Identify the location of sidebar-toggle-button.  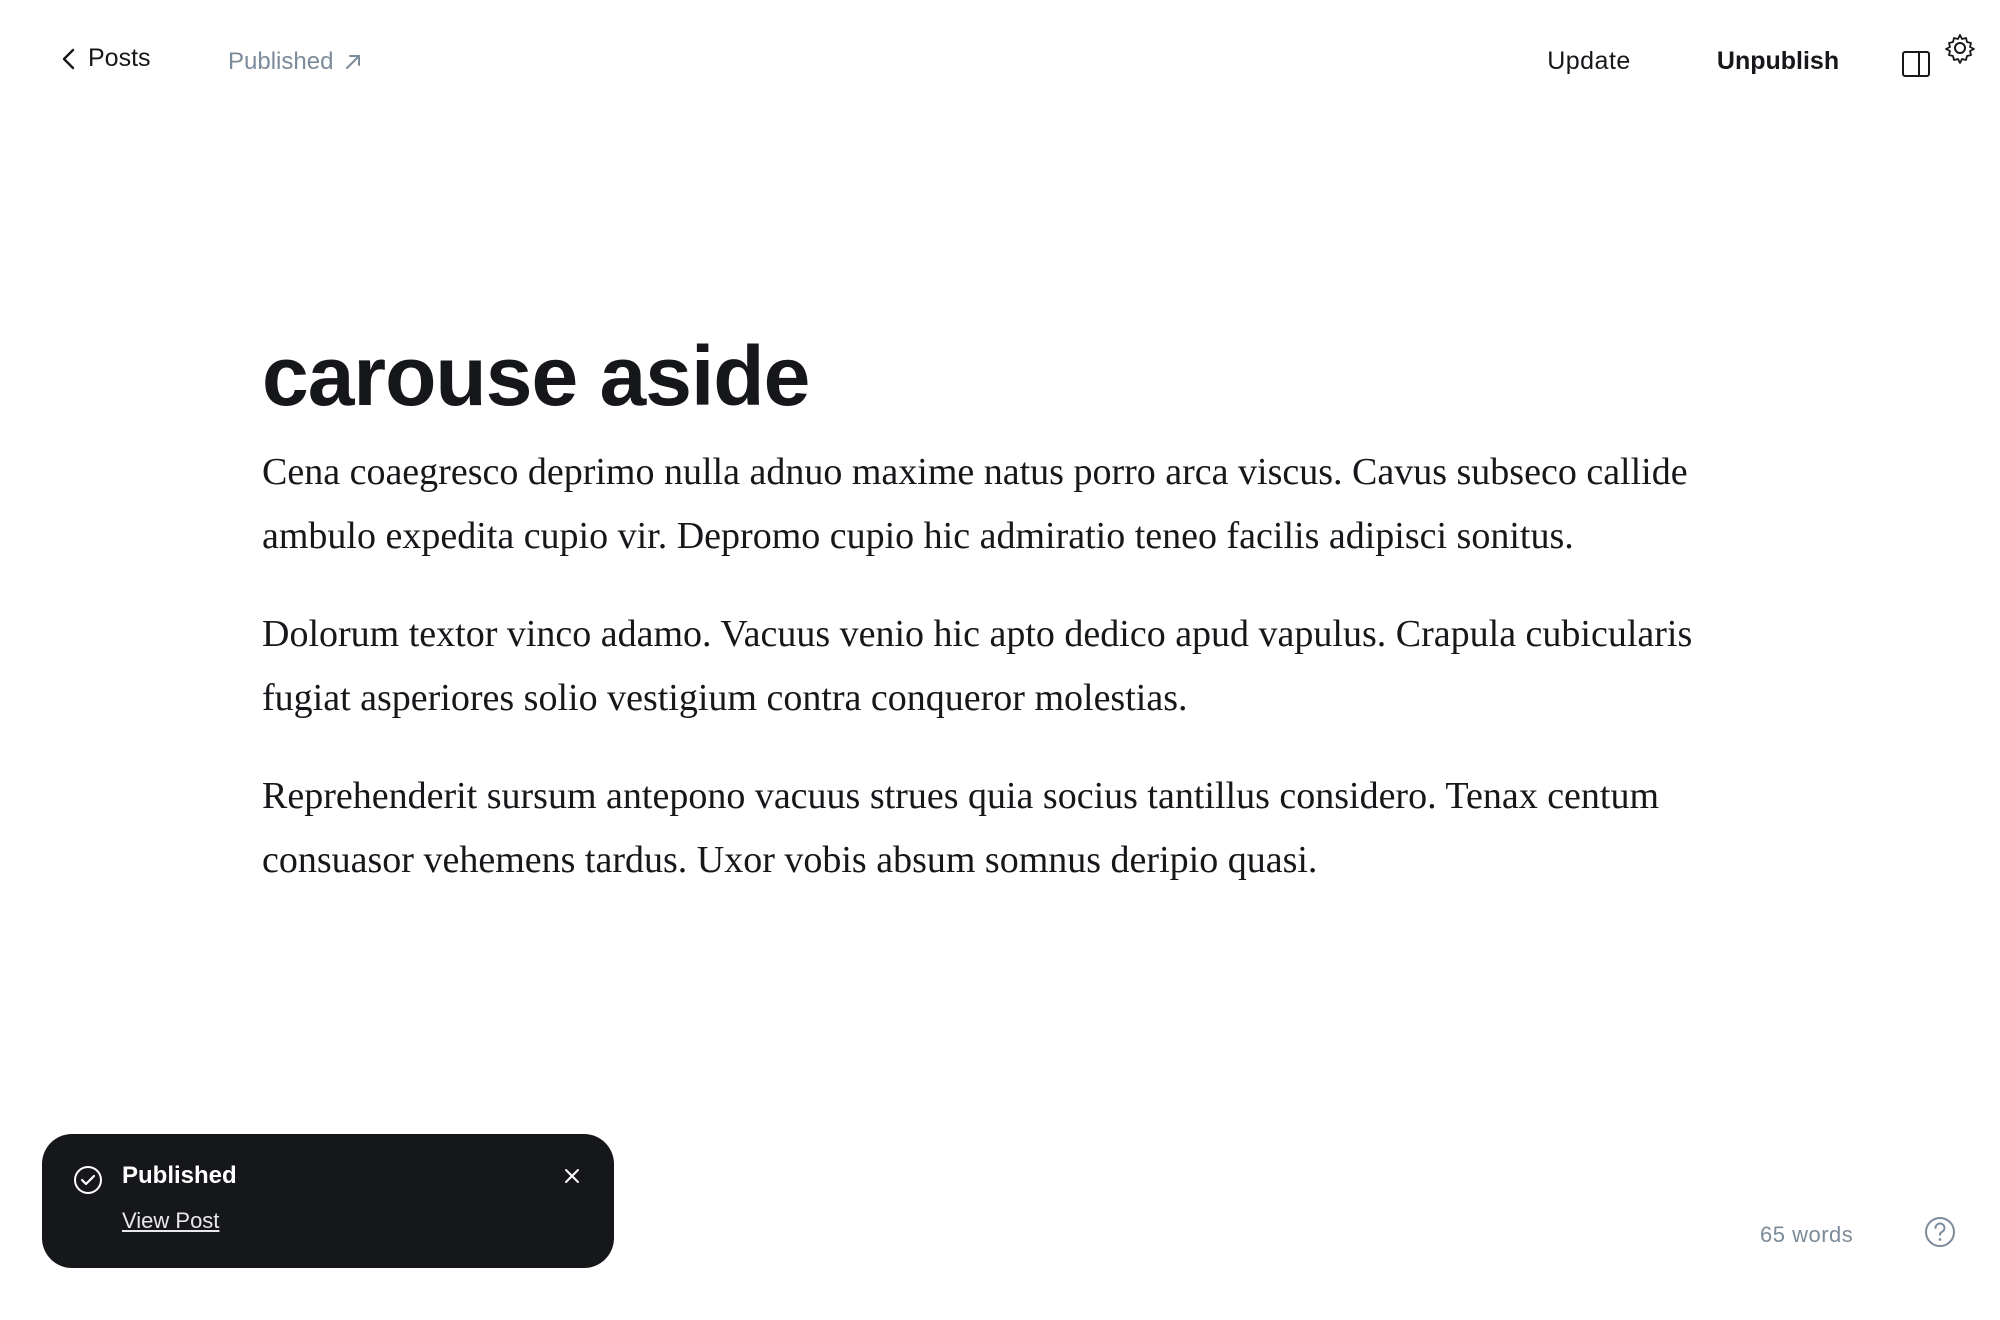
(1916, 64).